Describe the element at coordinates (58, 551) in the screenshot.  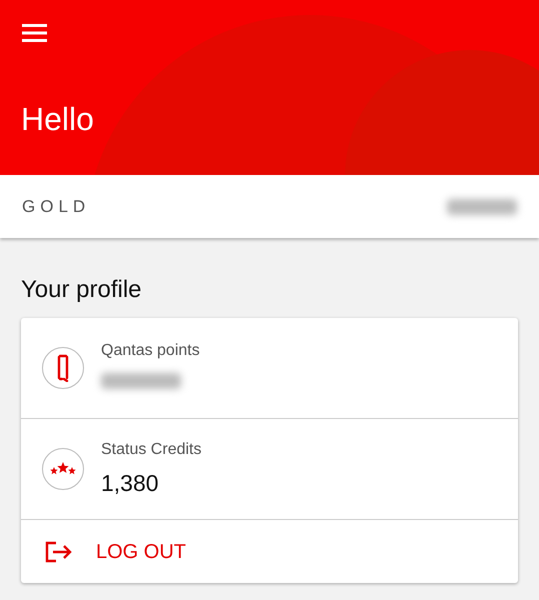
I see `logout-icon` at that location.